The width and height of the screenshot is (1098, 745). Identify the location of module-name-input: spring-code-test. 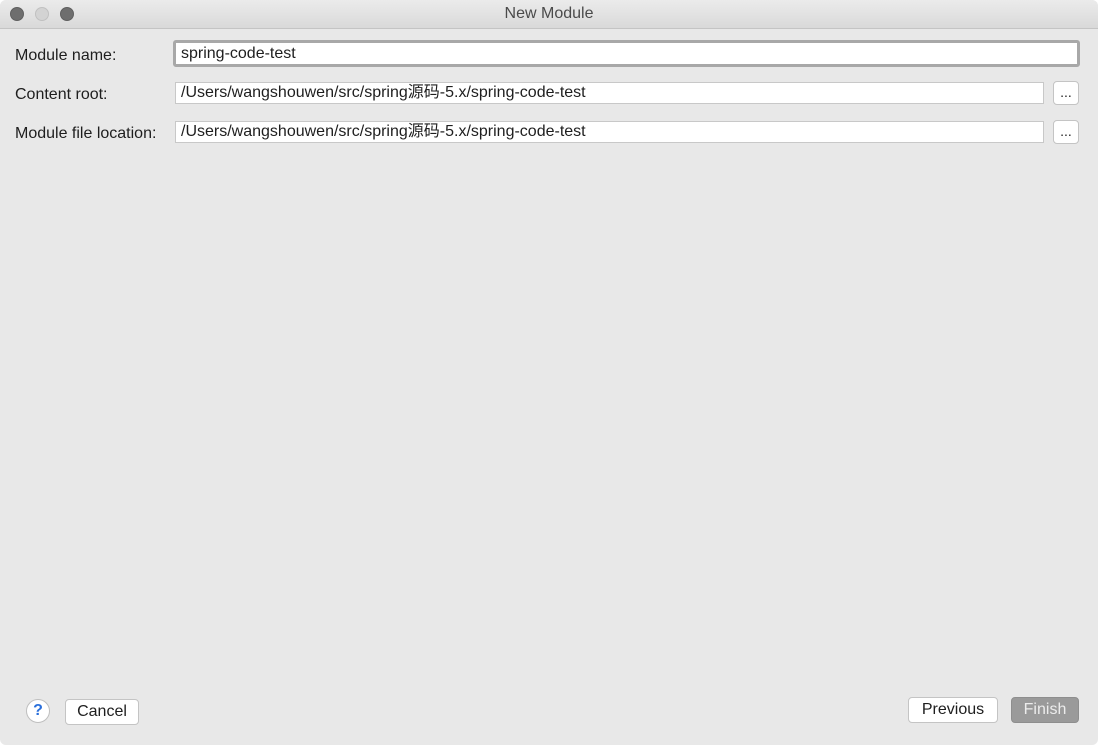
(626, 53).